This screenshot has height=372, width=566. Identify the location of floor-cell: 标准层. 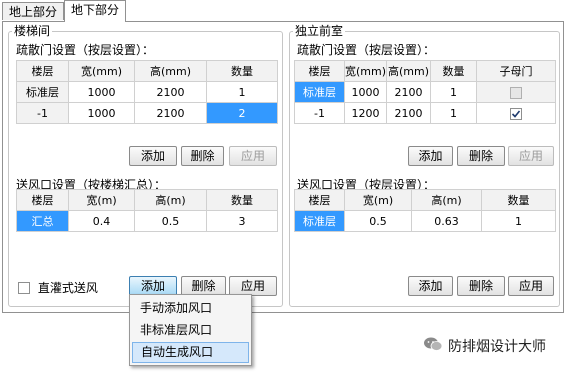
(42, 92).